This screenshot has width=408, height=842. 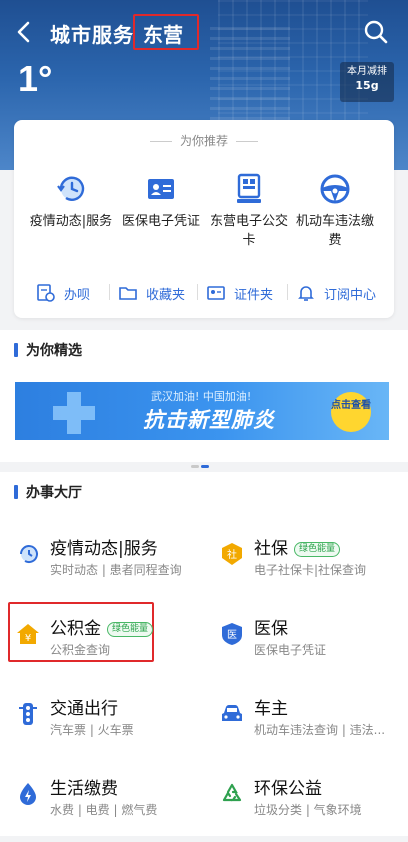 I want to click on service-desc: 电子社保卡|社保查询, so click(x=310, y=570).